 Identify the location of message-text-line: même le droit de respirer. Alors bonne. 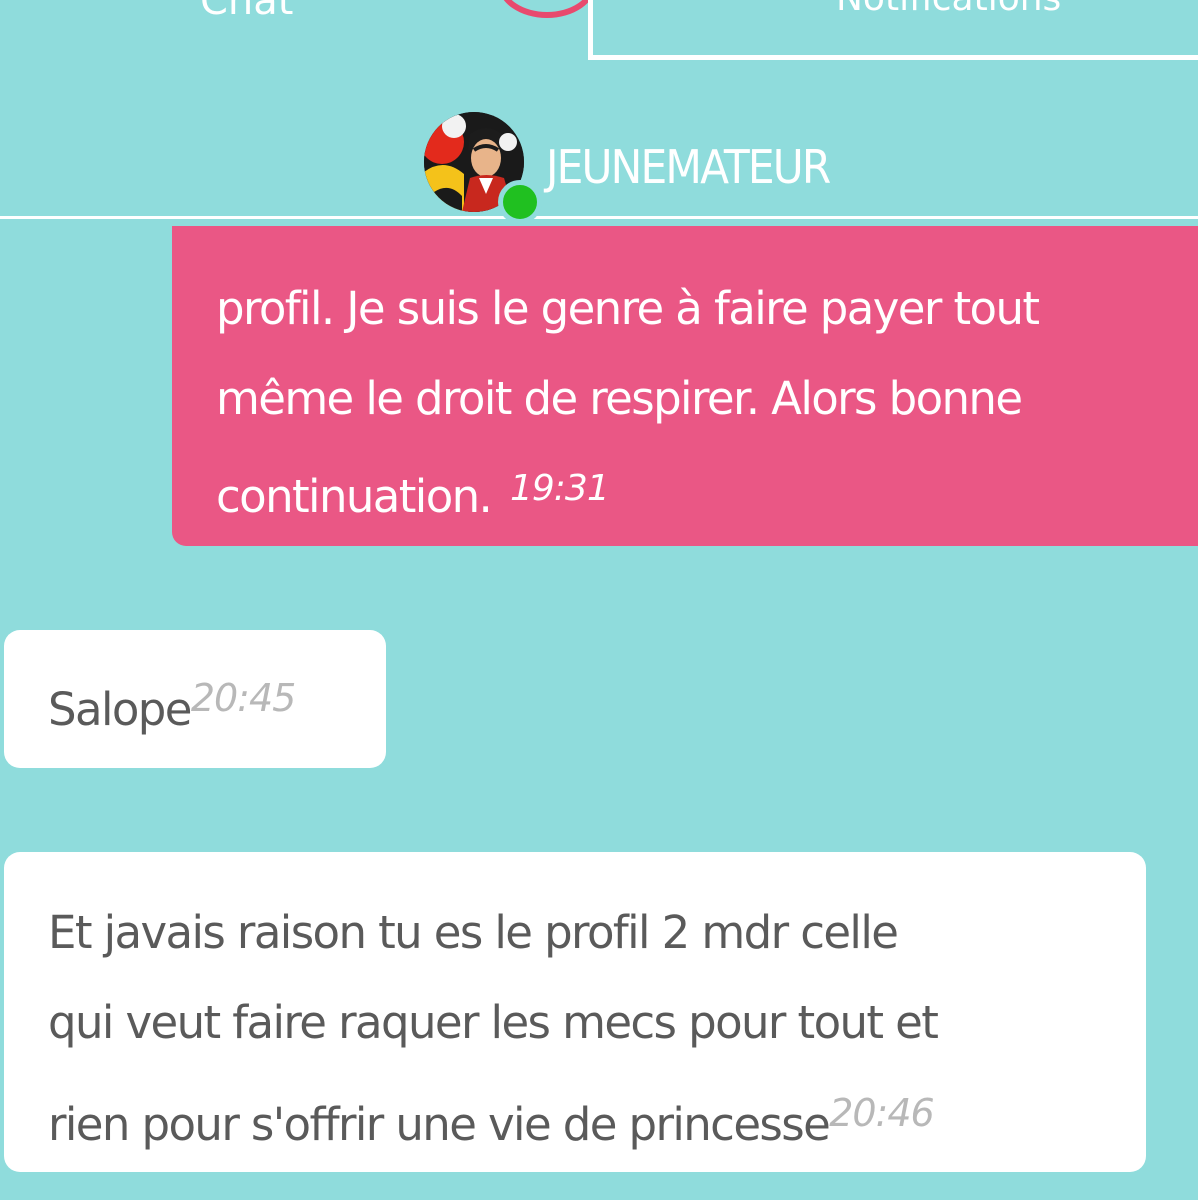
(619, 398).